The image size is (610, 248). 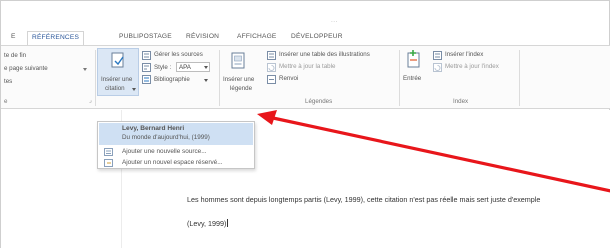 What do you see at coordinates (90, 100) in the screenshot?
I see `dialog-launcher-icon: ⌟` at bounding box center [90, 100].